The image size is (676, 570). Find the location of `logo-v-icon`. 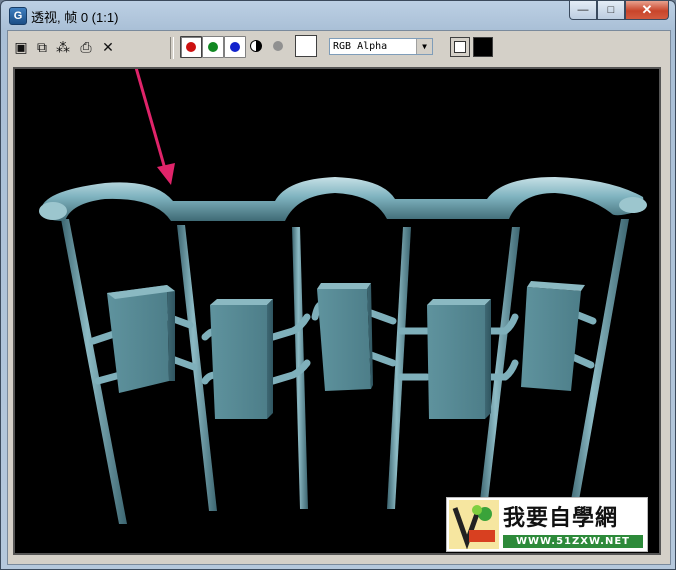

logo-v-icon is located at coordinates (474, 525).